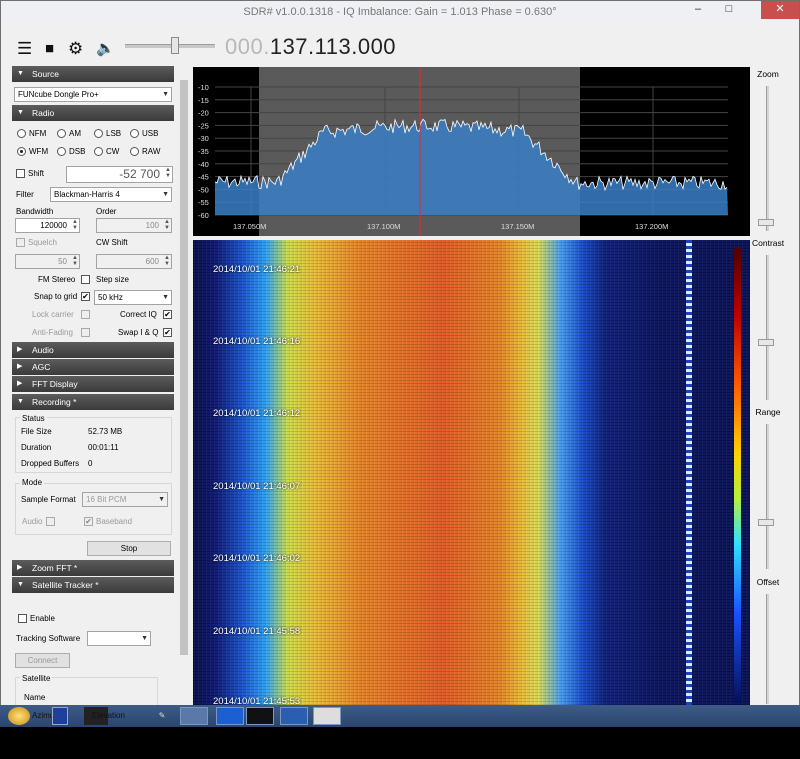 The image size is (800, 759). I want to click on contrast-slider-track, so click(767, 327).